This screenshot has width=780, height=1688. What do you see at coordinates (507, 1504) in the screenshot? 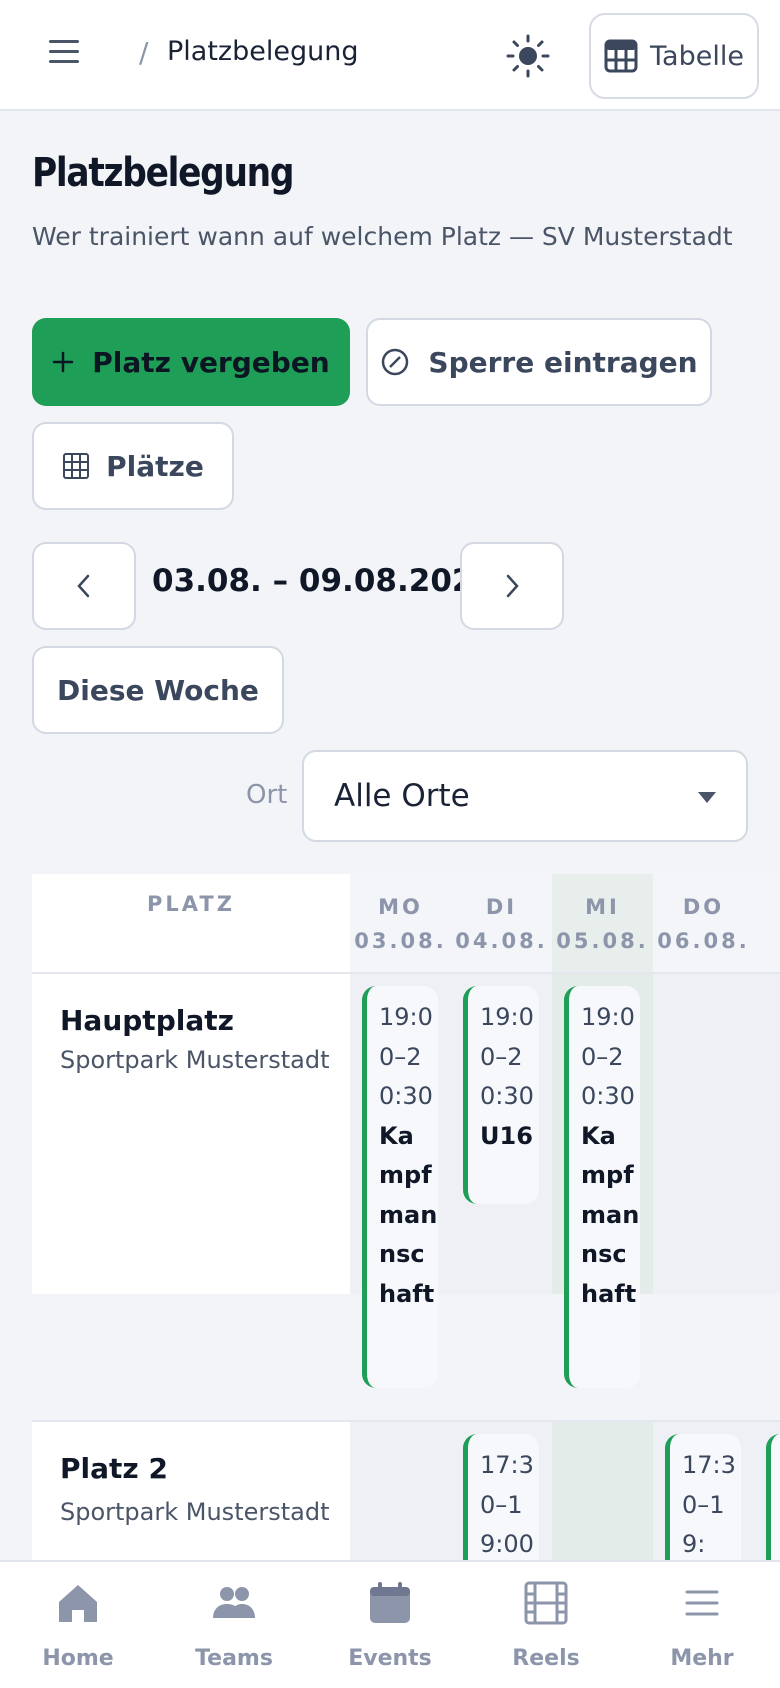
I see `booking-time: 17:30–19:00` at bounding box center [507, 1504].